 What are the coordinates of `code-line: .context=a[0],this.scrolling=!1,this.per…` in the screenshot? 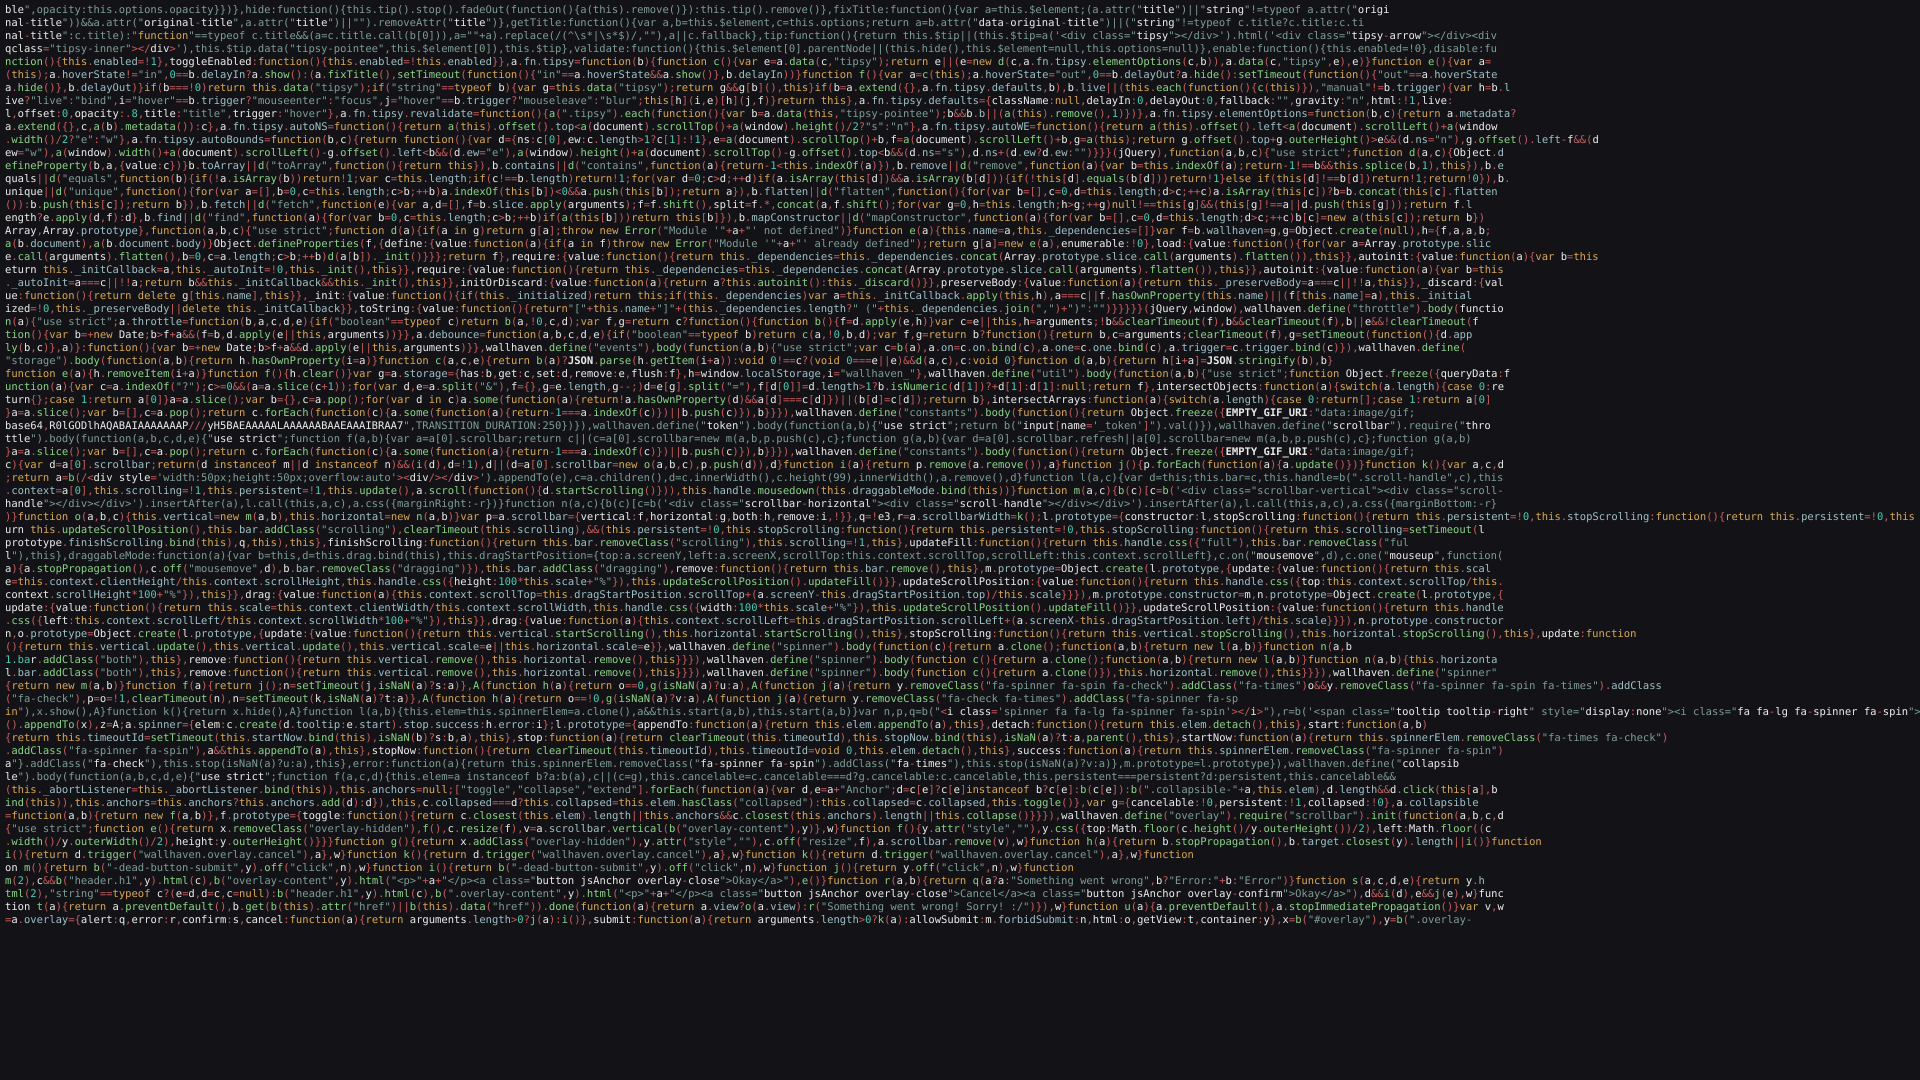 It's located at (754, 491).